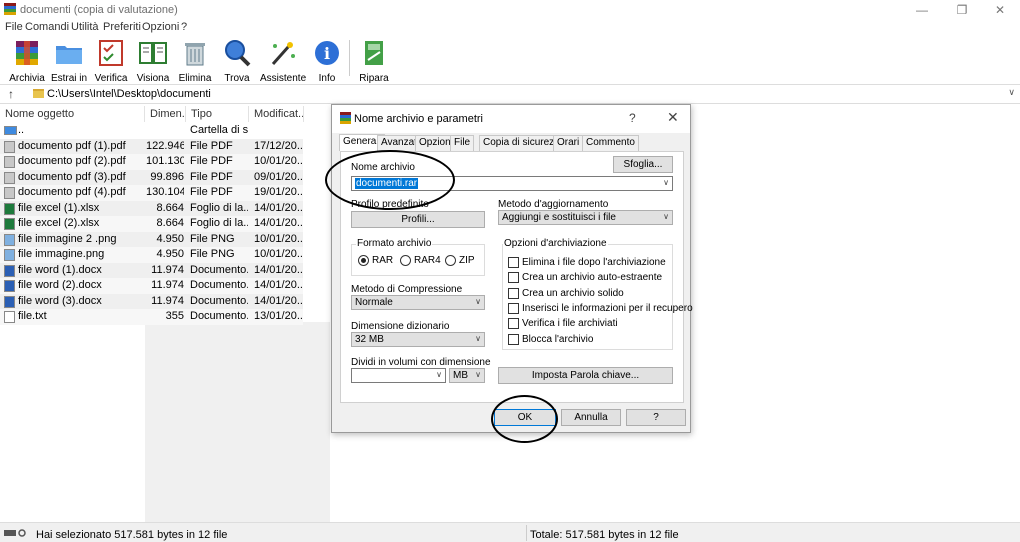 Image resolution: width=1020 pixels, height=542 pixels. Describe the element at coordinates (511, 119) in the screenshot. I see `dialog-title-bar: Nome archivio e parametri ? ✕` at that location.